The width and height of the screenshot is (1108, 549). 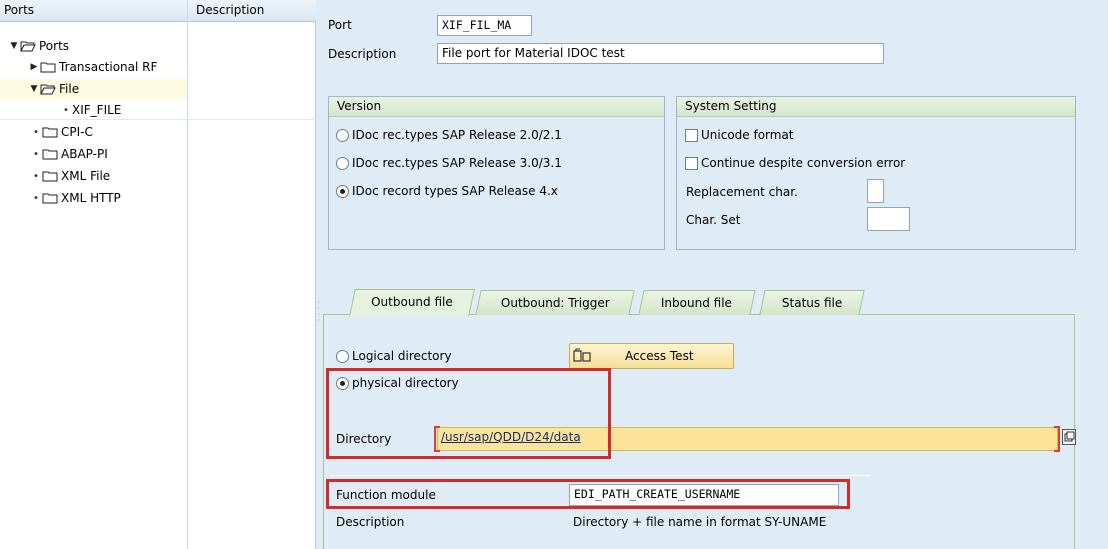 I want to click on continue-despite-error-checkbox: Continue despite conversion error, so click(x=795, y=163).